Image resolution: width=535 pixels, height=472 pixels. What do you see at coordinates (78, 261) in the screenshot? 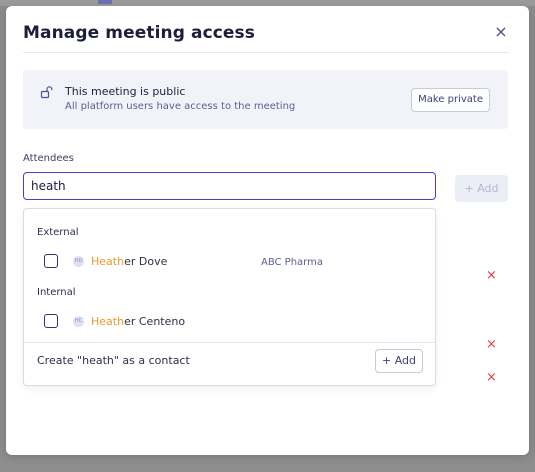
I see `avatar: HD` at bounding box center [78, 261].